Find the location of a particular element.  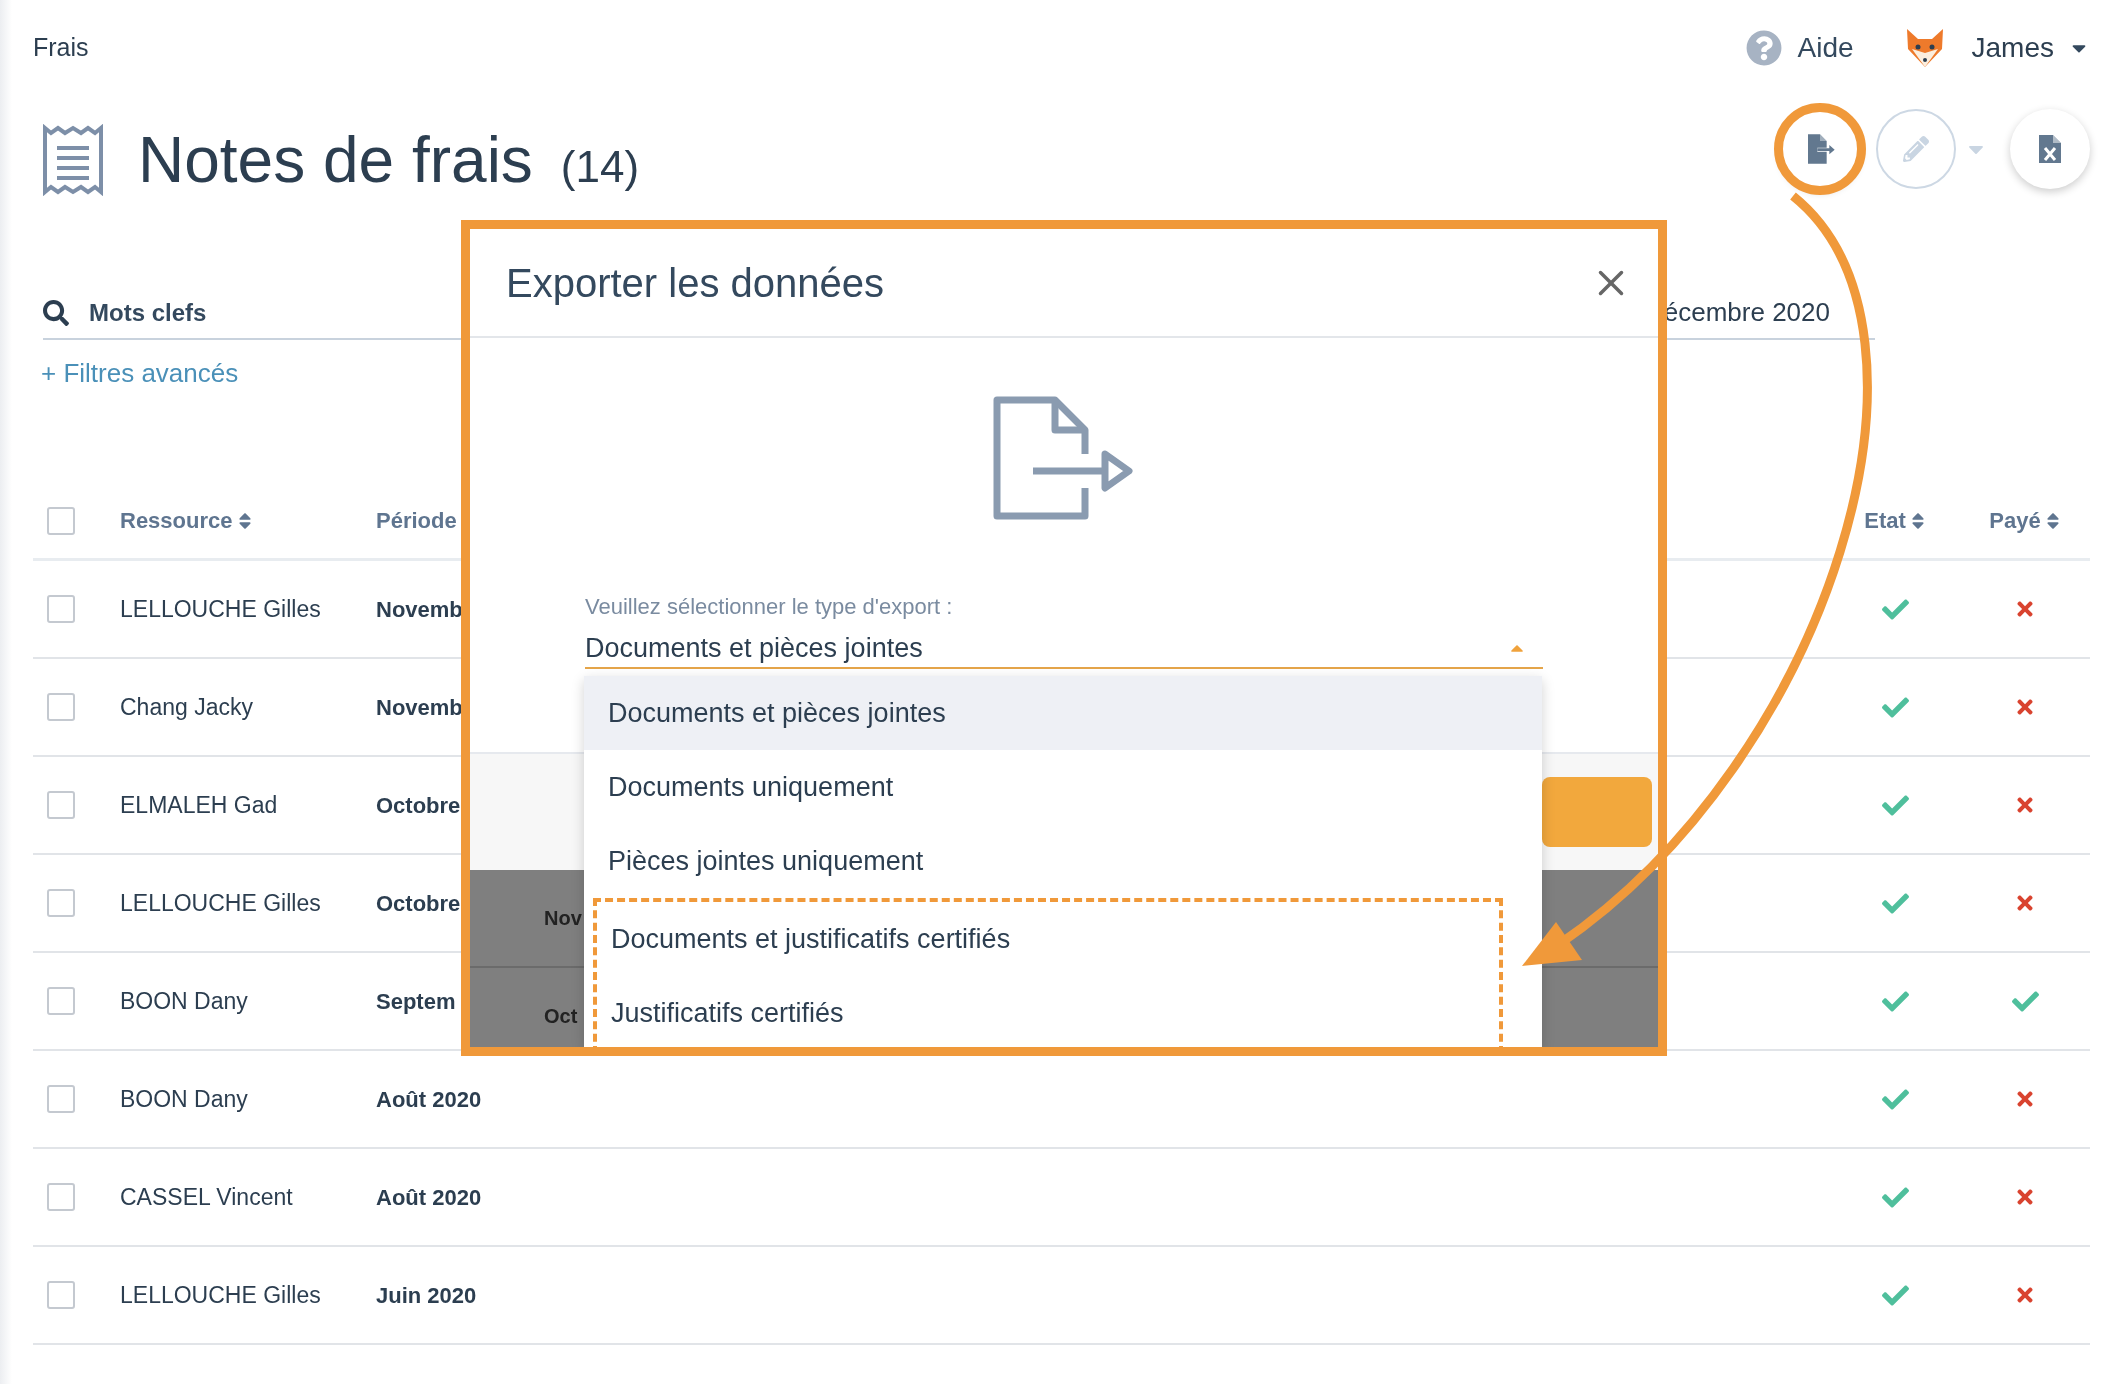

spreadsheet-file-icon is located at coordinates (2050, 149).